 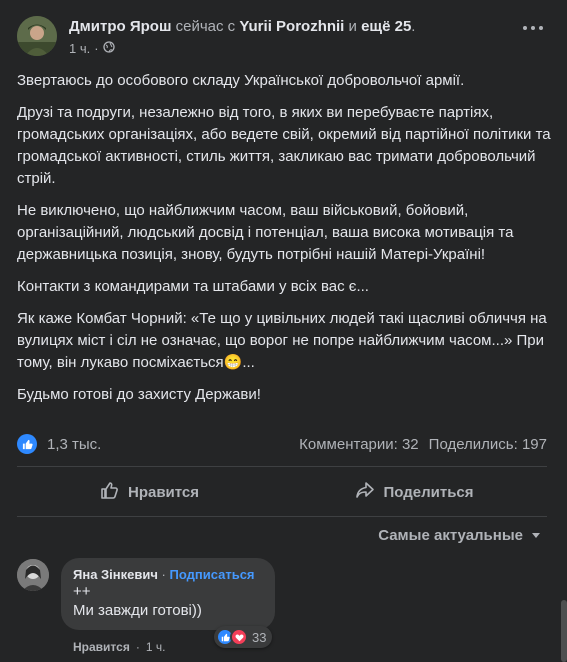 What do you see at coordinates (108, 48) in the screenshot?
I see `globe-icon` at bounding box center [108, 48].